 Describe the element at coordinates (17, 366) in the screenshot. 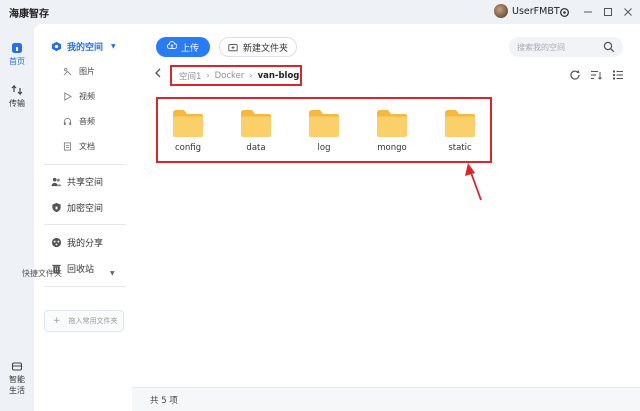

I see `smart-life-icon` at that location.